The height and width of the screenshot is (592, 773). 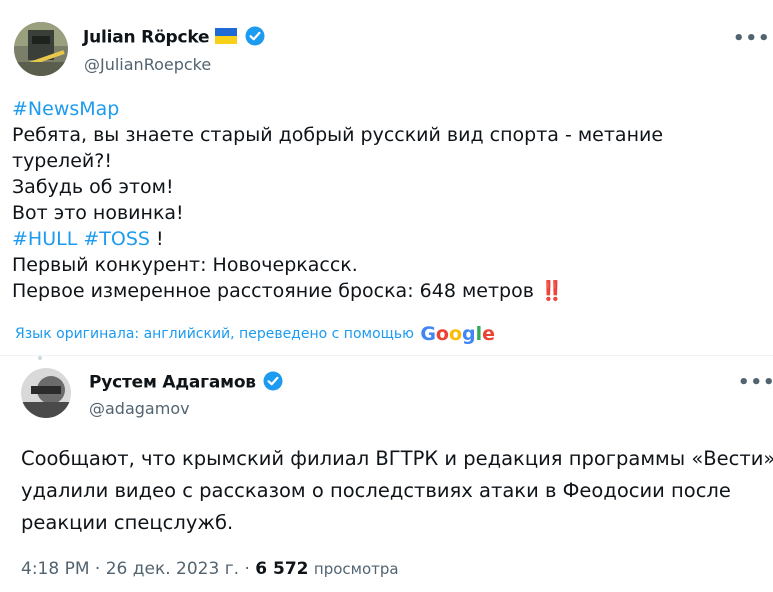 I want to click on tweet-line-2: турелей?!, so click(x=62, y=161).